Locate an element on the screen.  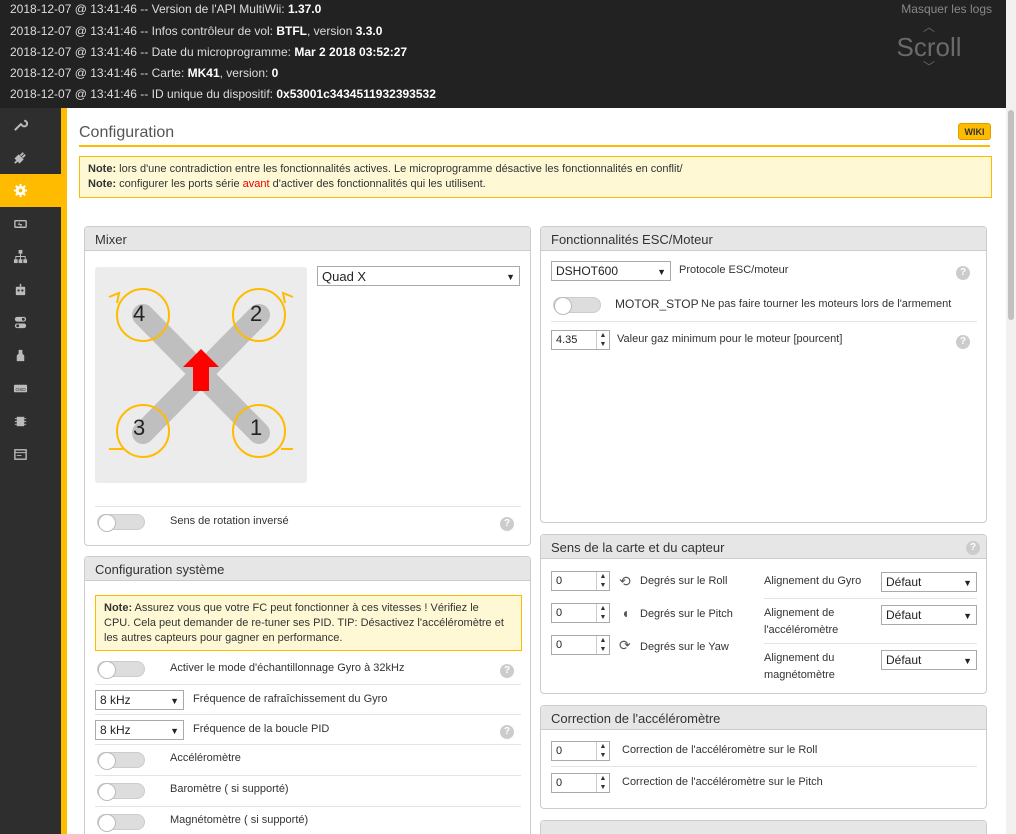
mag-alignment-select: Défaut is located at coordinates (929, 660).